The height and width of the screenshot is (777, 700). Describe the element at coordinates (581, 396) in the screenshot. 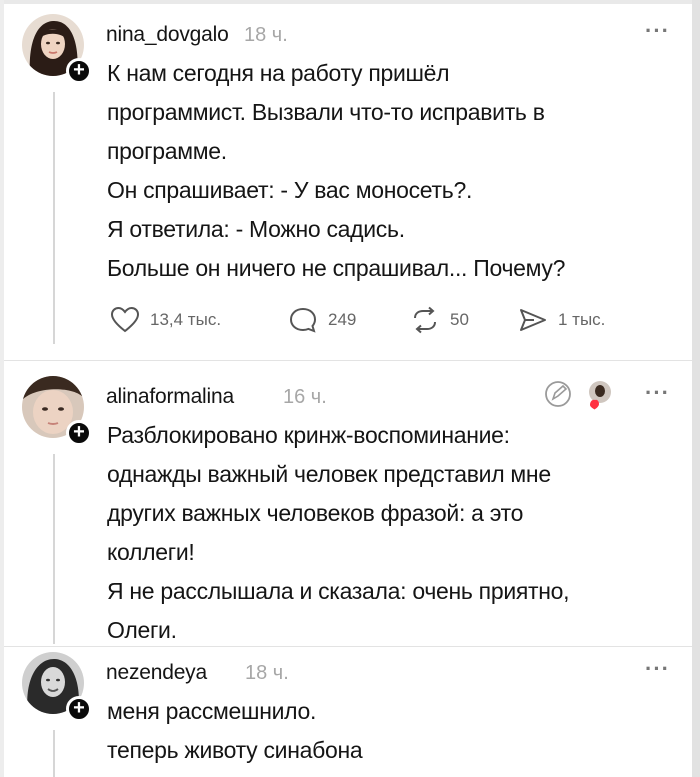

I see `reaction-icons` at that location.